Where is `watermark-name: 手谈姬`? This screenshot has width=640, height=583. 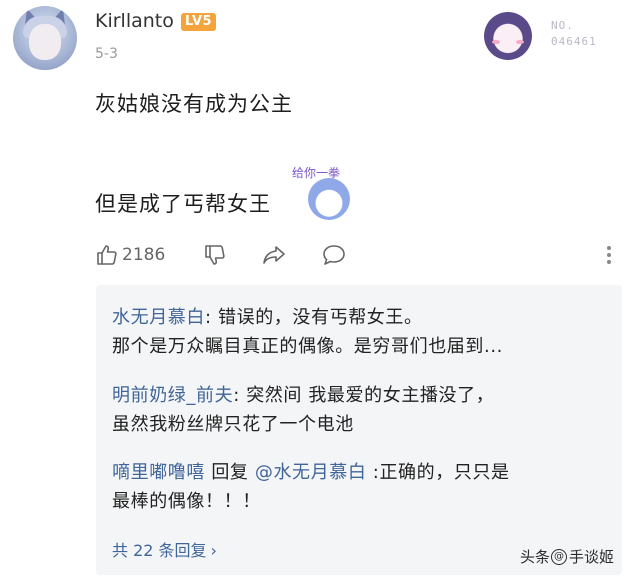 watermark-name: 手谈姬 is located at coordinates (592, 557).